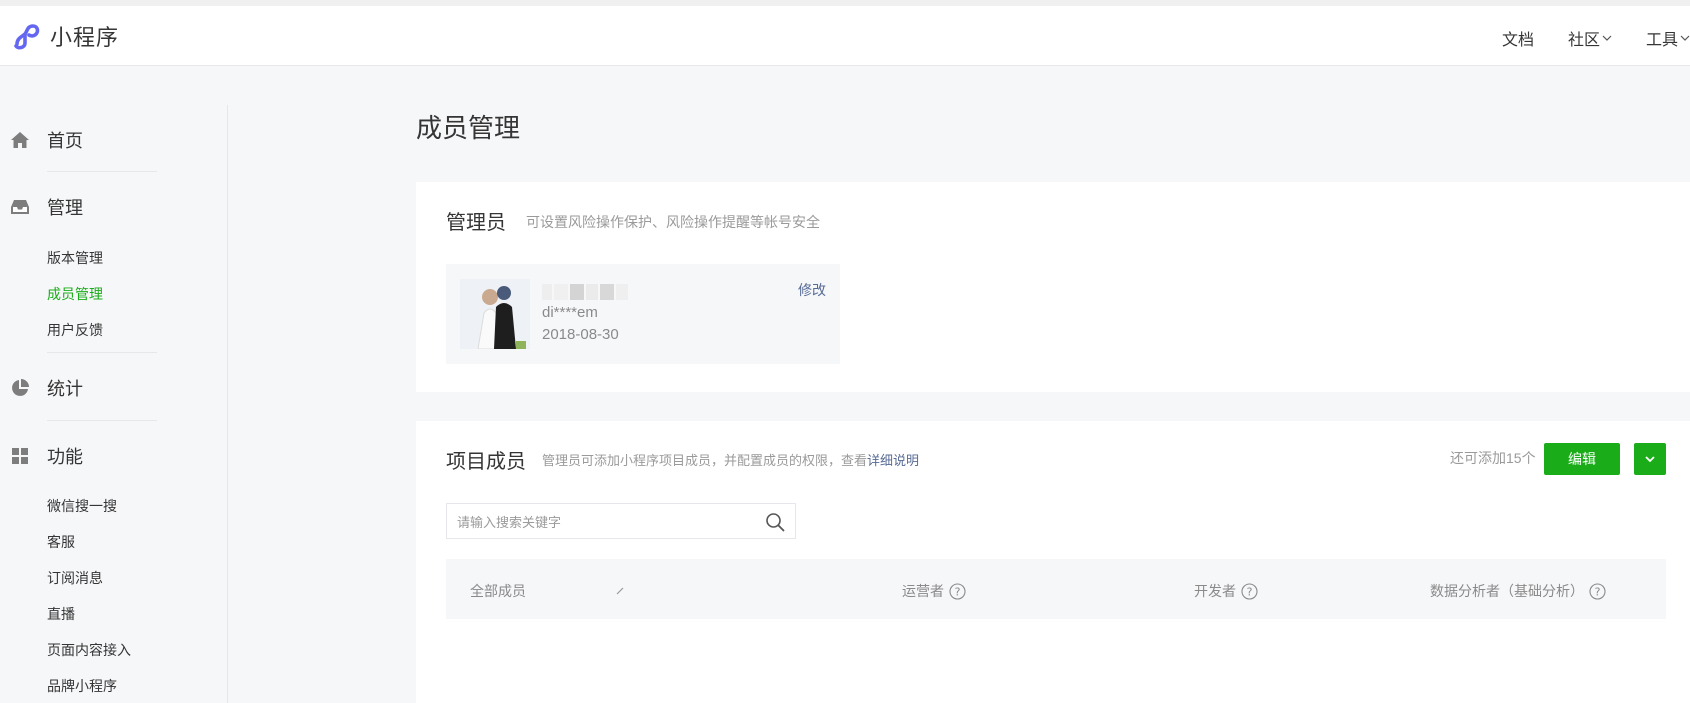 The image size is (1690, 703). Describe the element at coordinates (1056, 589) in the screenshot. I see `members-table-header: 全部成员 运营者 ? 开发者 ? 数据分析者（基础分析） ?` at that location.